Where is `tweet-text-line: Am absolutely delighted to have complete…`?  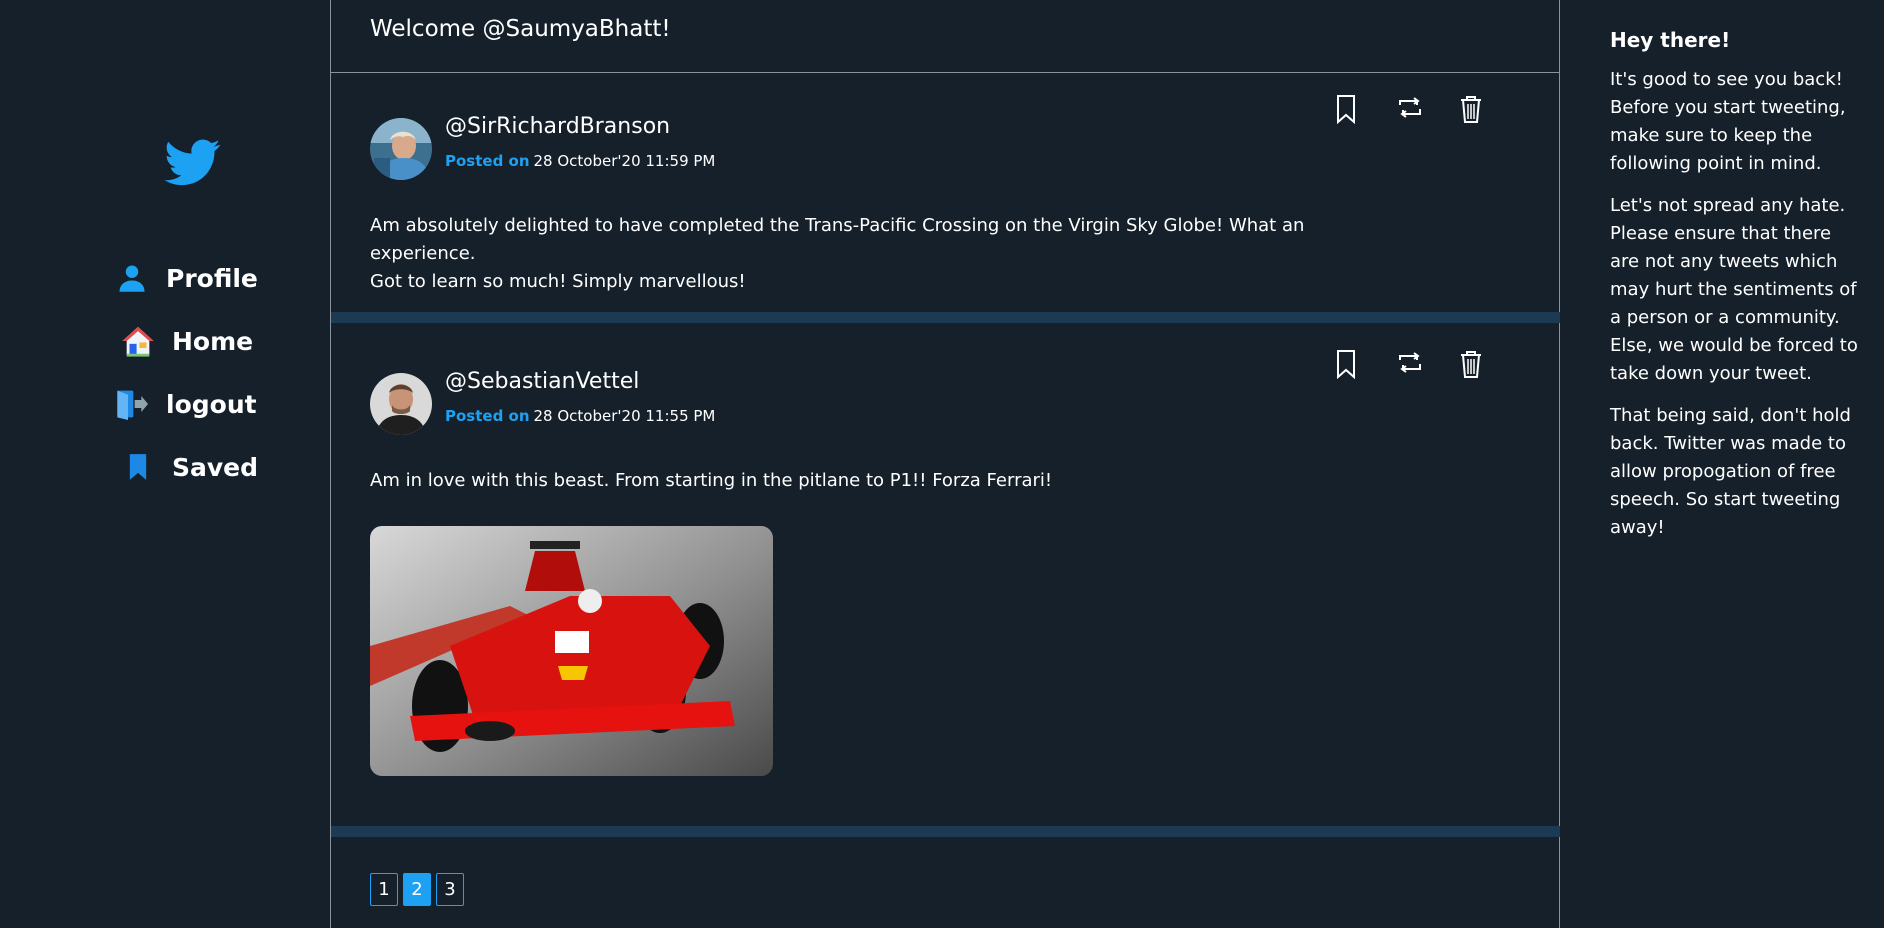
tweet-text-line: Am absolutely delighted to have complete… is located at coordinates (837, 239).